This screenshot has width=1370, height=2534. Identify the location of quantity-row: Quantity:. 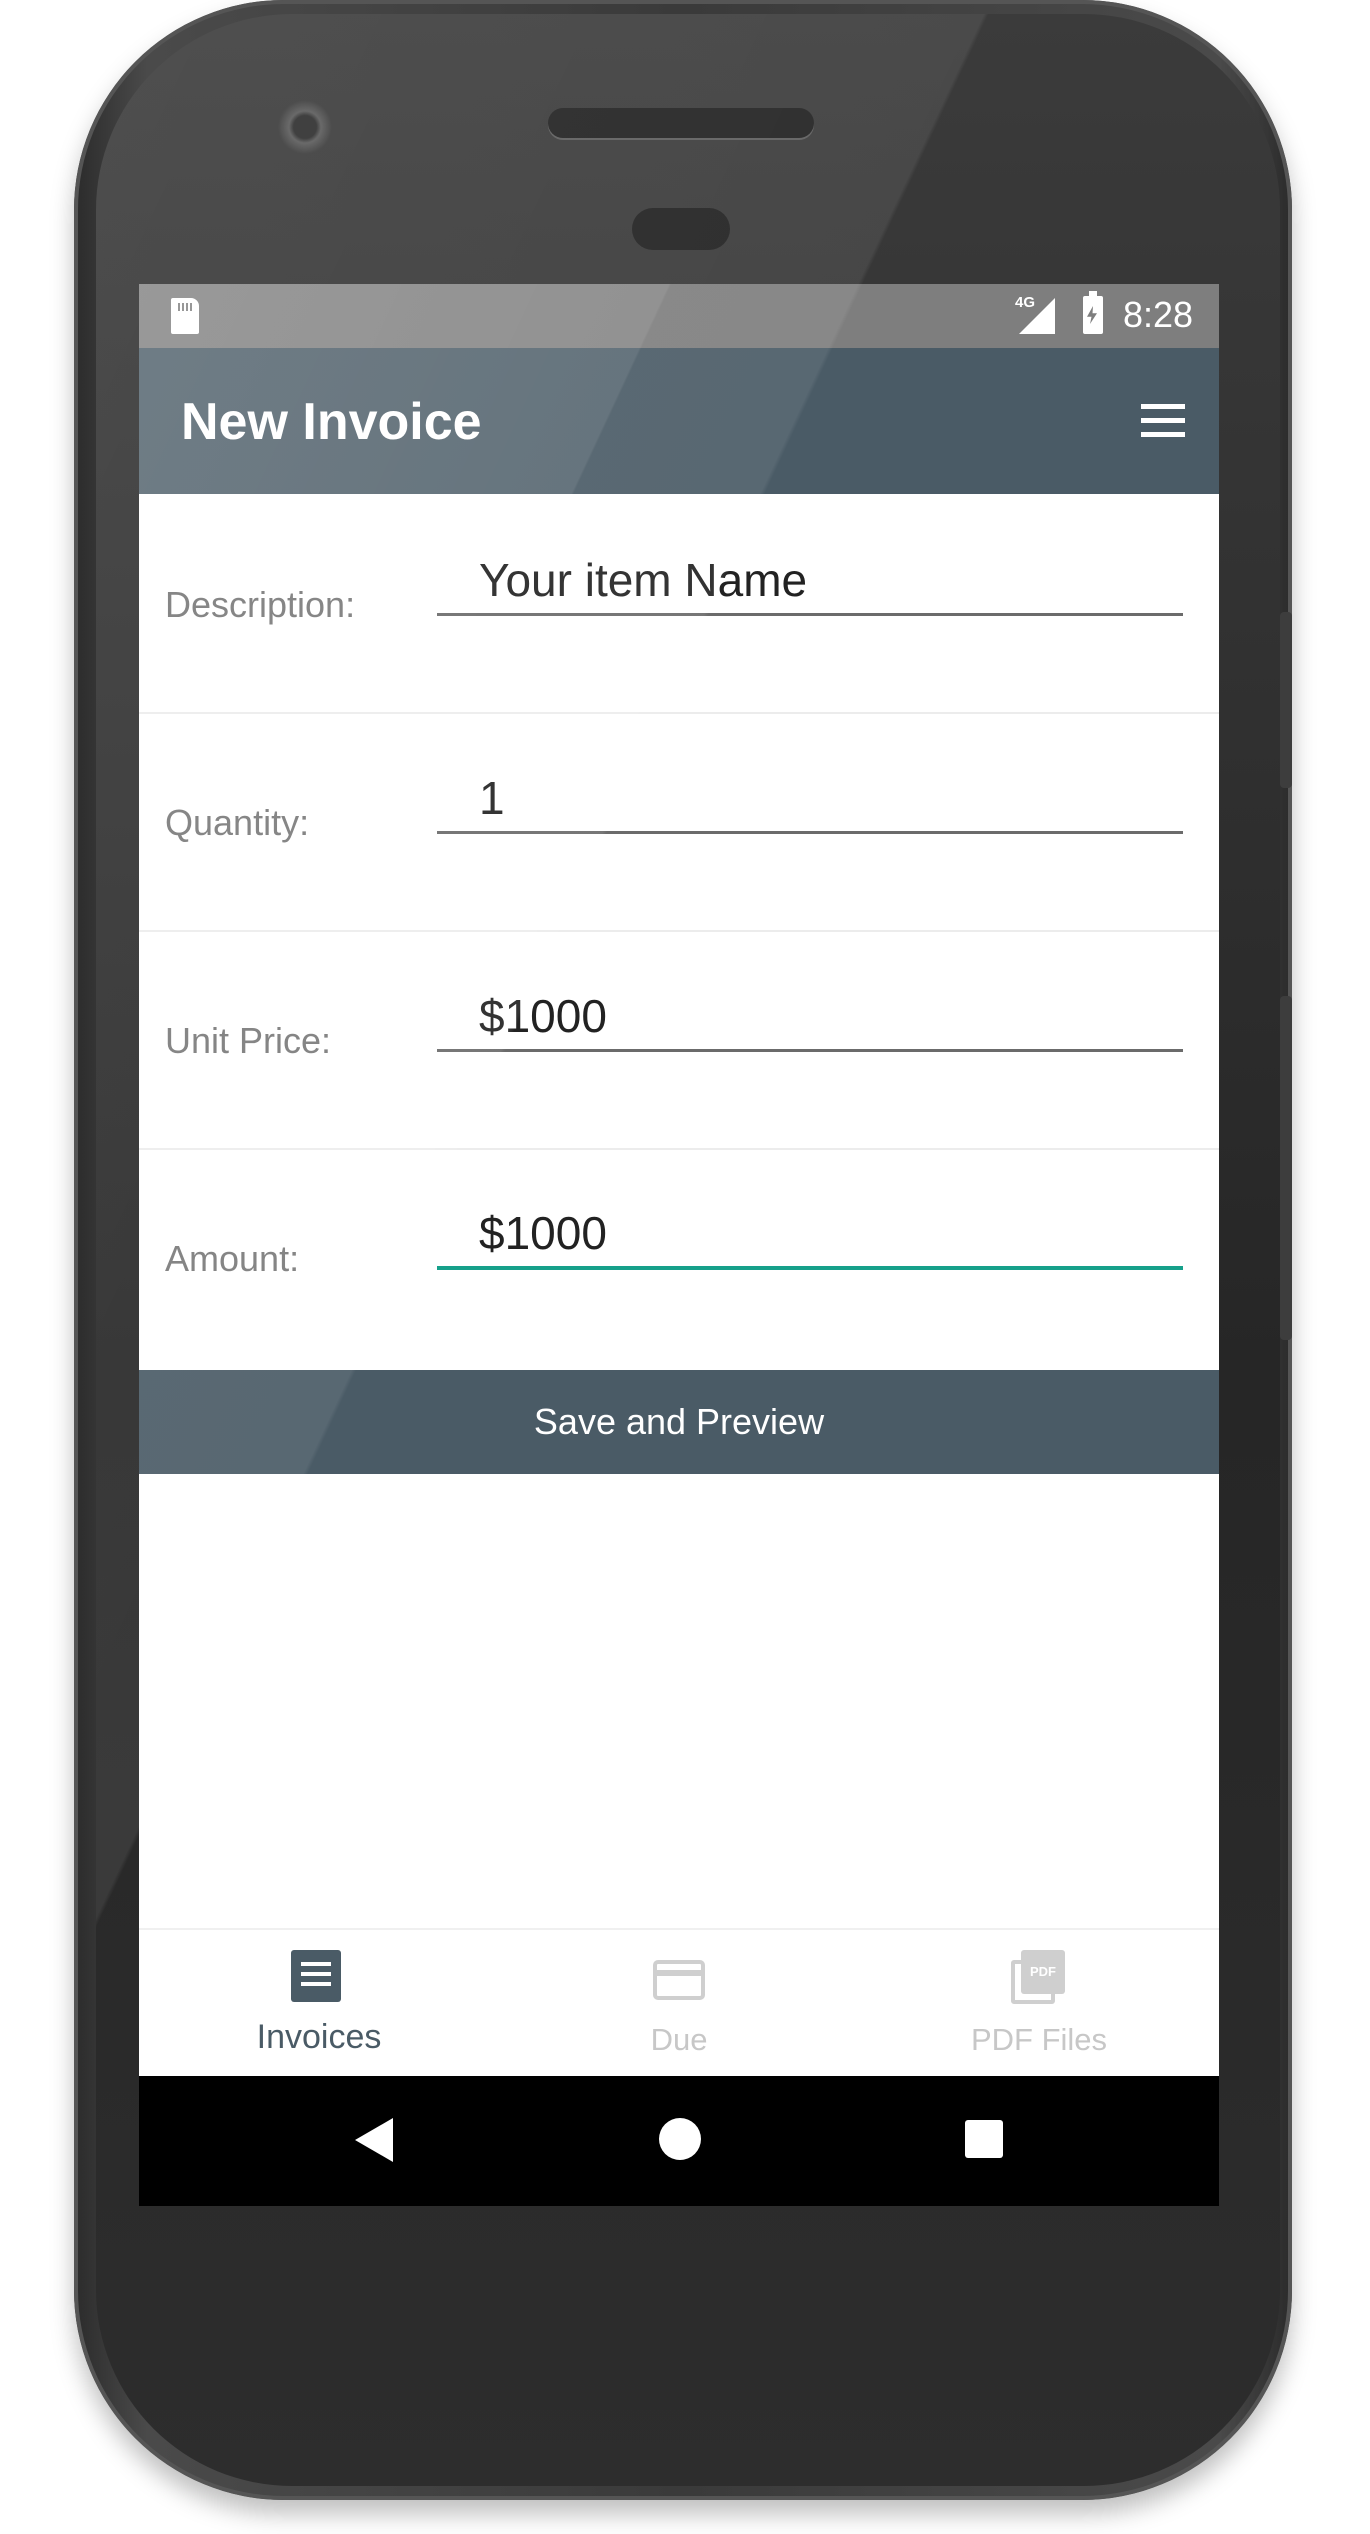
(679, 822).